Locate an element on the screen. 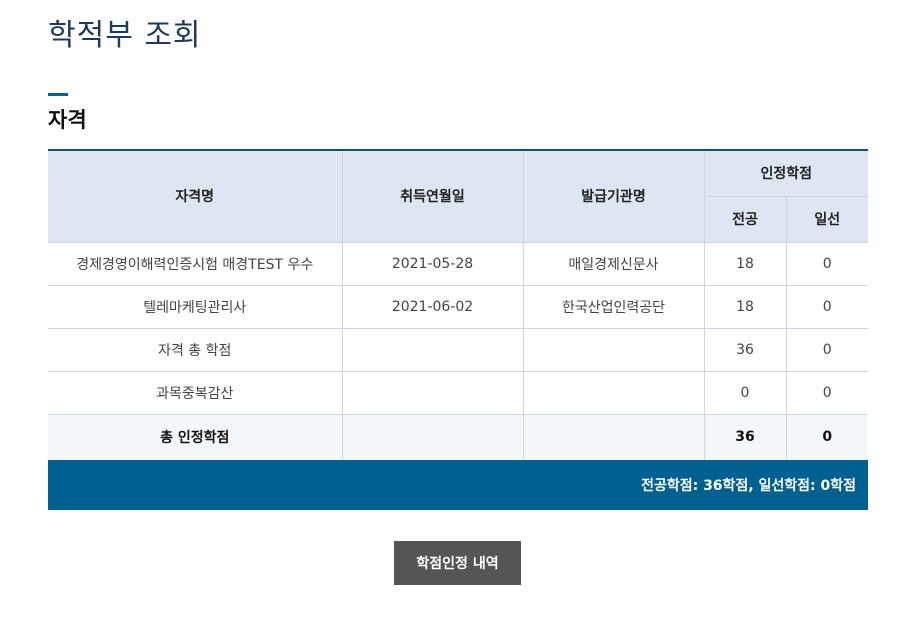 This screenshot has width=900, height=624. page-title: 학적부 조회 is located at coordinates (125, 35).